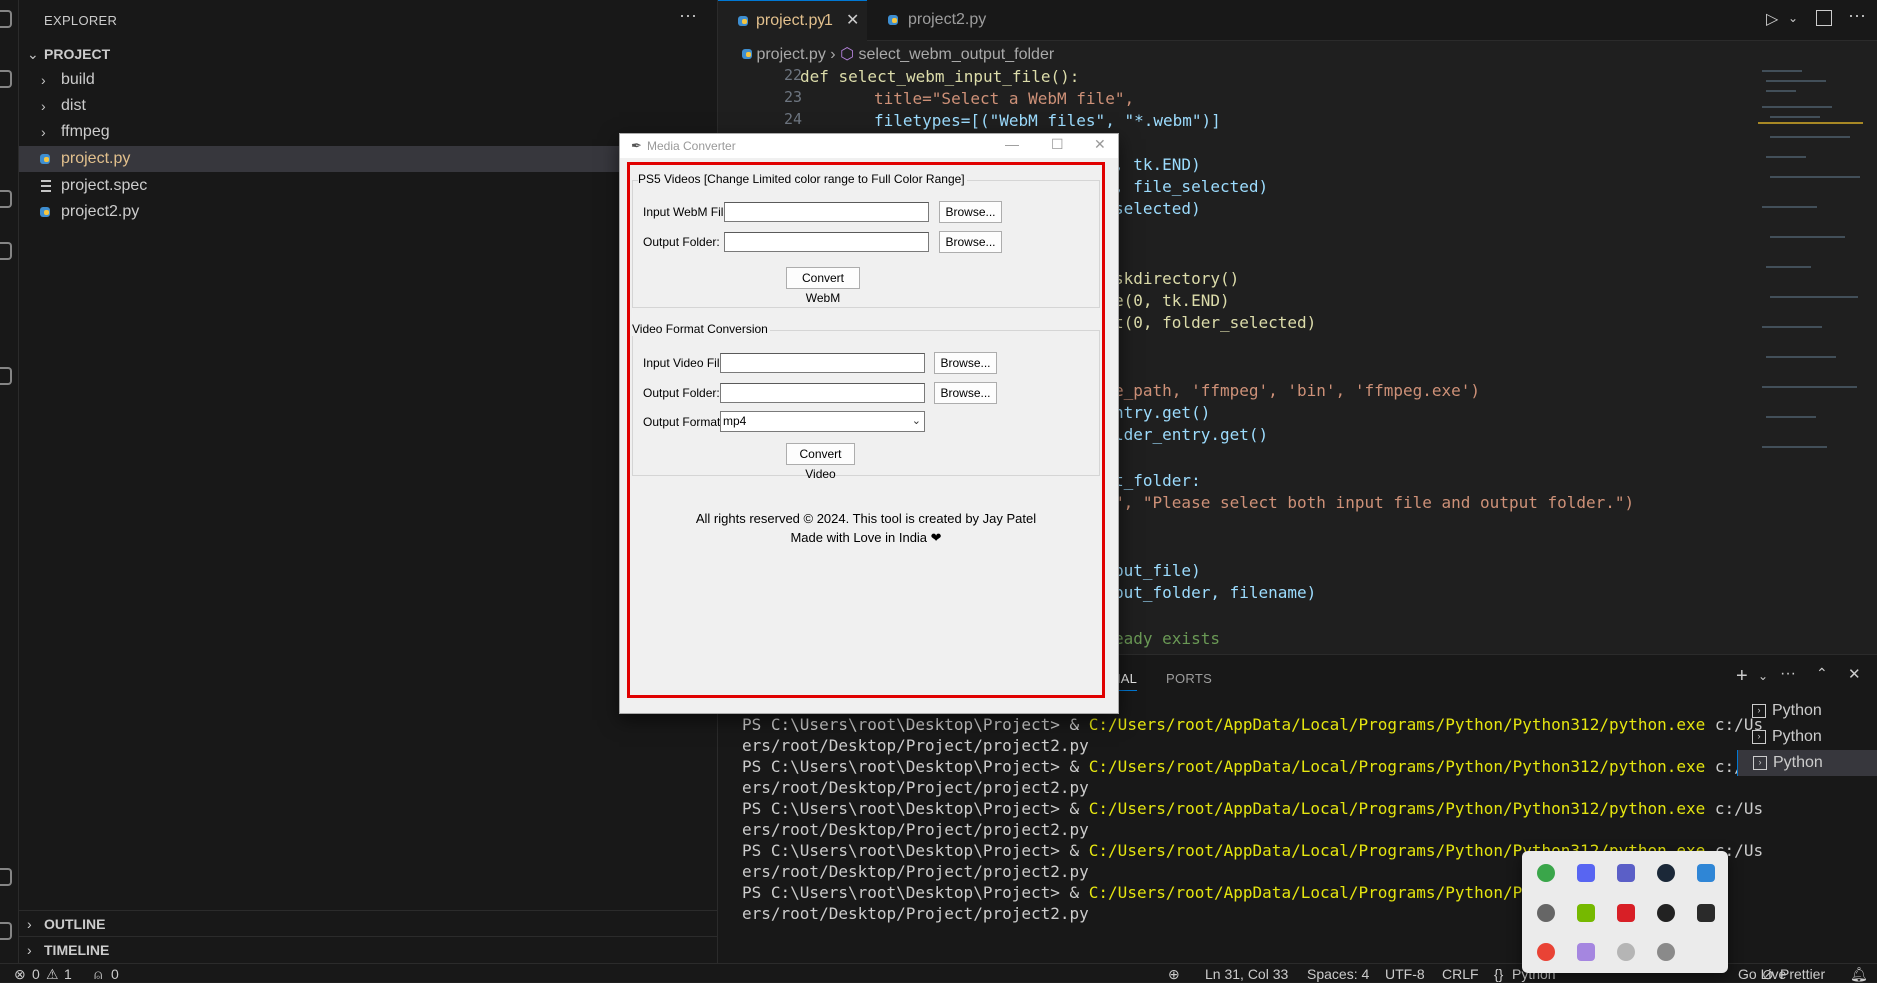 The width and height of the screenshot is (1877, 983). I want to click on prettier: Prettier, so click(1802, 974).